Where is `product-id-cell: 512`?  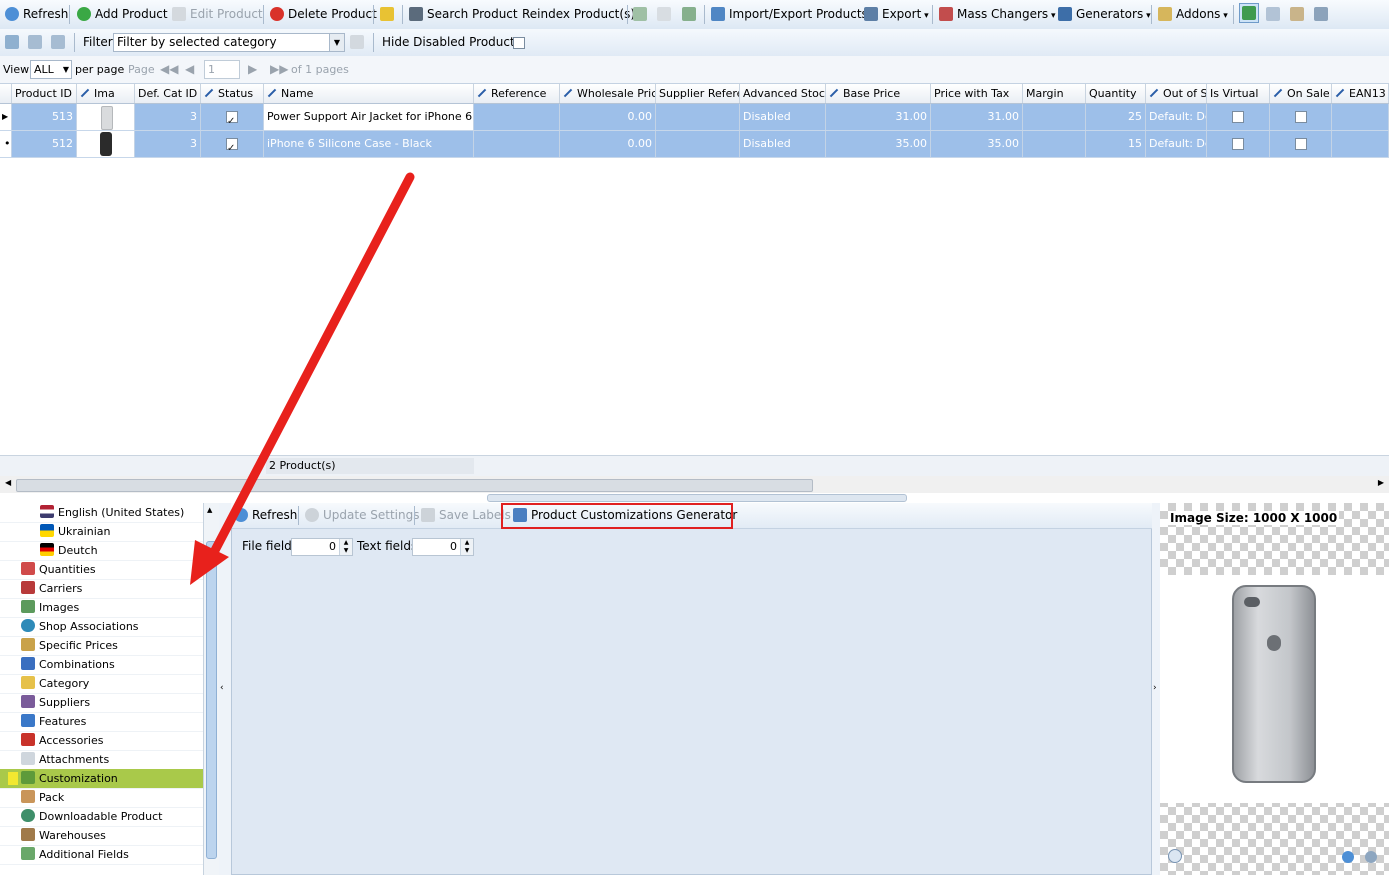
product-id-cell: 512 is located at coordinates (44, 144).